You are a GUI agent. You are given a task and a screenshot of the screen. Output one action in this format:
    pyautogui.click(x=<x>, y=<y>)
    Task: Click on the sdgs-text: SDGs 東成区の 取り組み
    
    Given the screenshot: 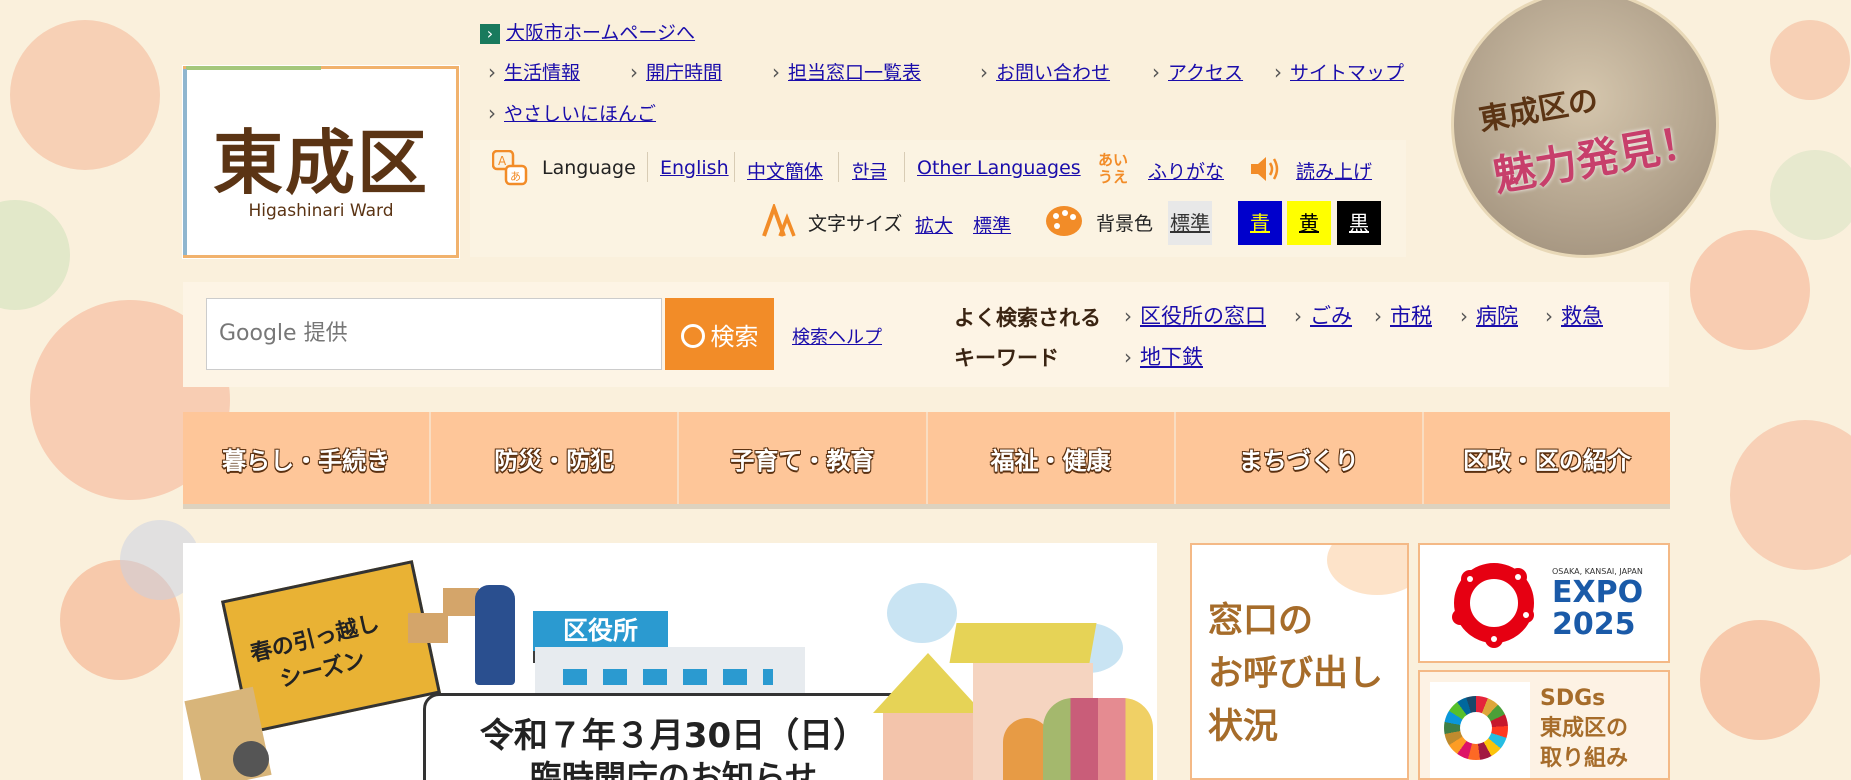 What is the action you would take?
    pyautogui.click(x=1584, y=729)
    